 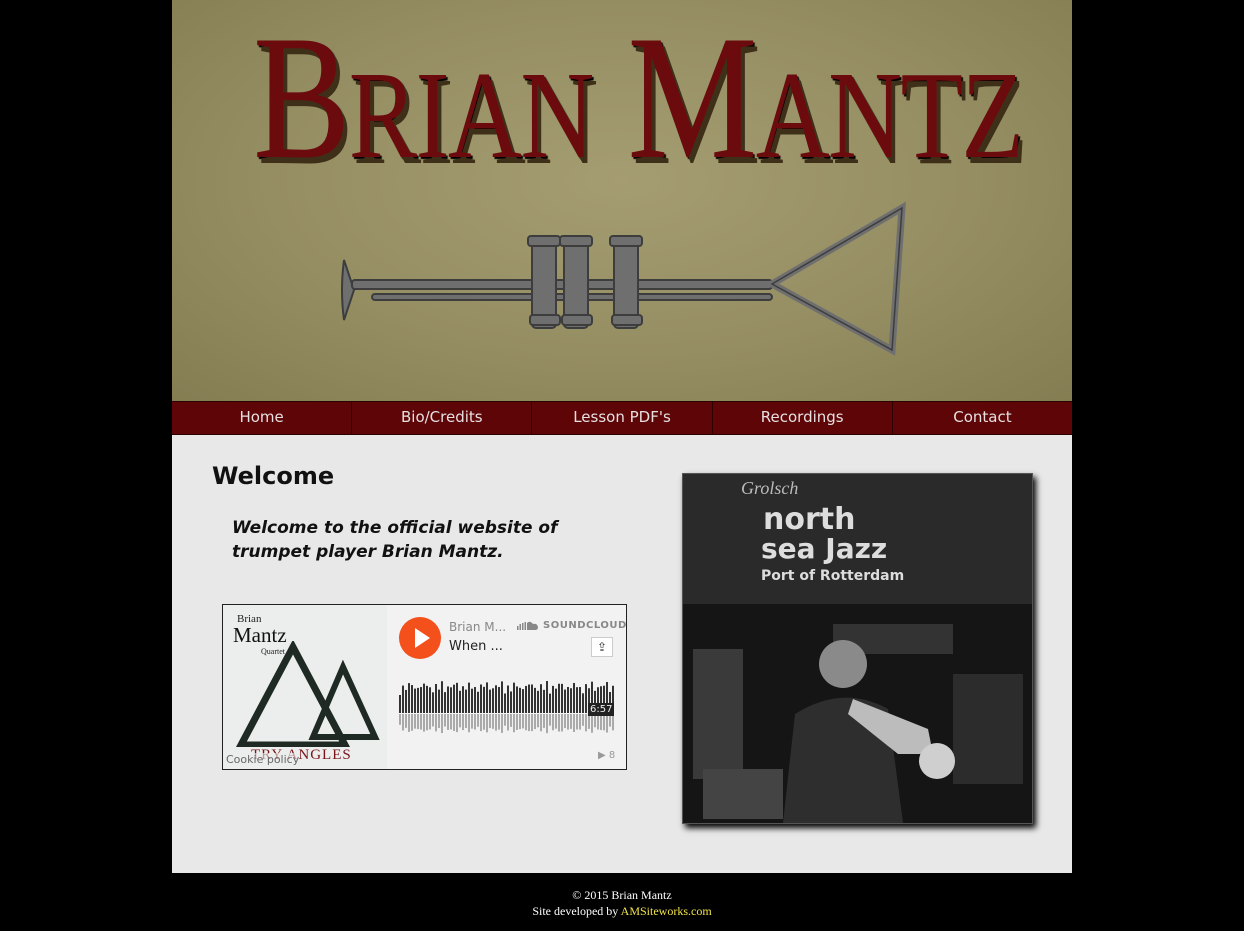 I want to click on concert-photo-image, so click(x=857, y=648).